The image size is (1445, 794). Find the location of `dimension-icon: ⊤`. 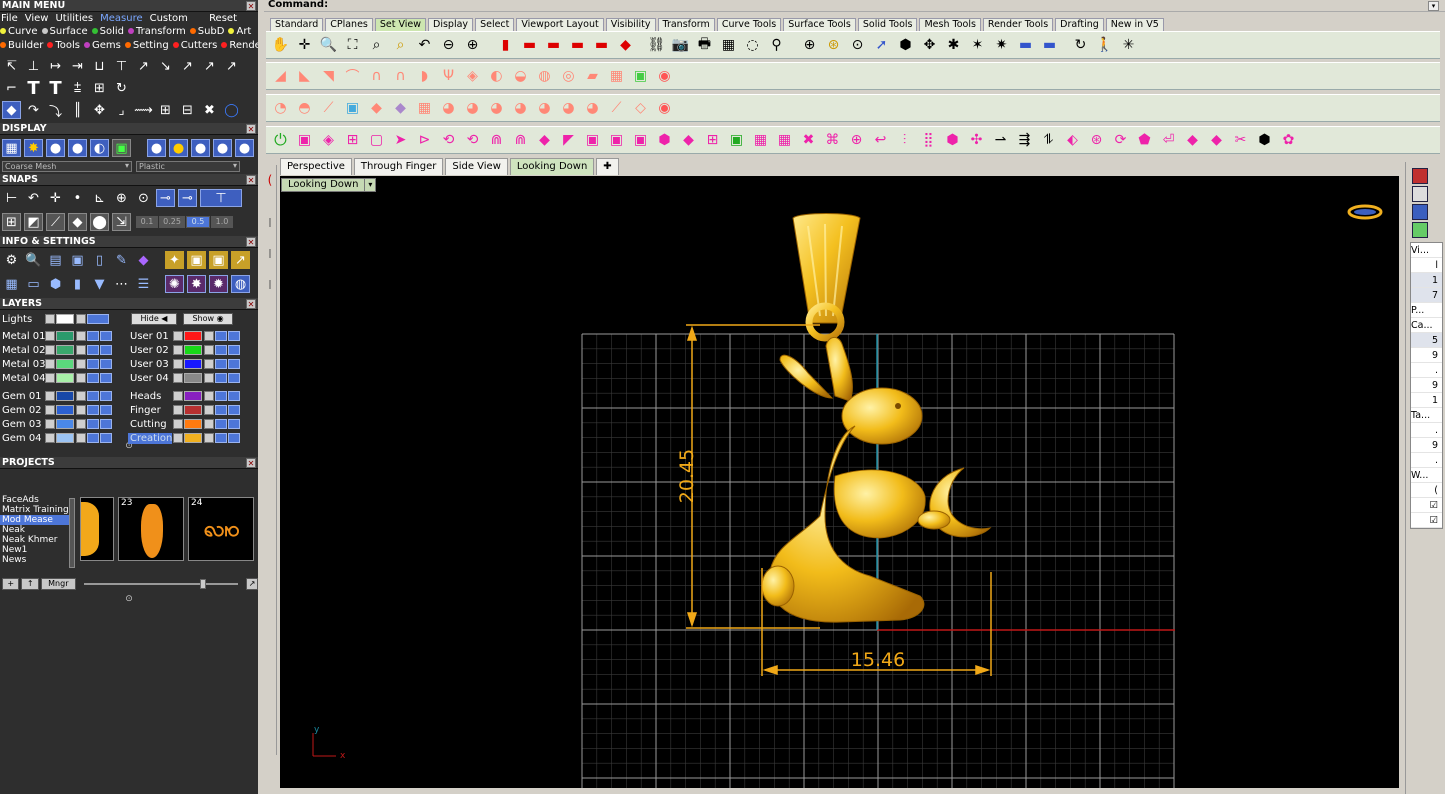

dimension-icon: ⊤ is located at coordinates (121, 66).